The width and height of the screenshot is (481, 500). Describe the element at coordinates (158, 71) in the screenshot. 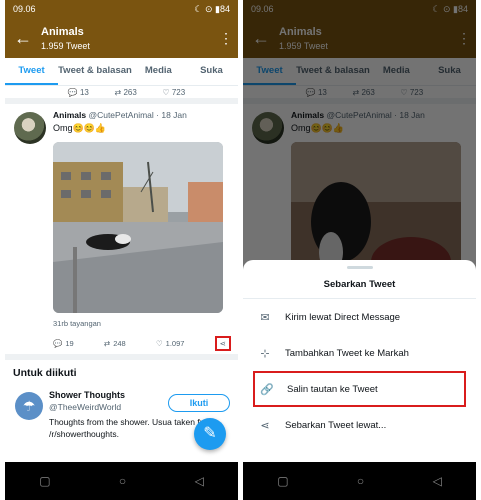

I see `tab-media: Media` at that location.